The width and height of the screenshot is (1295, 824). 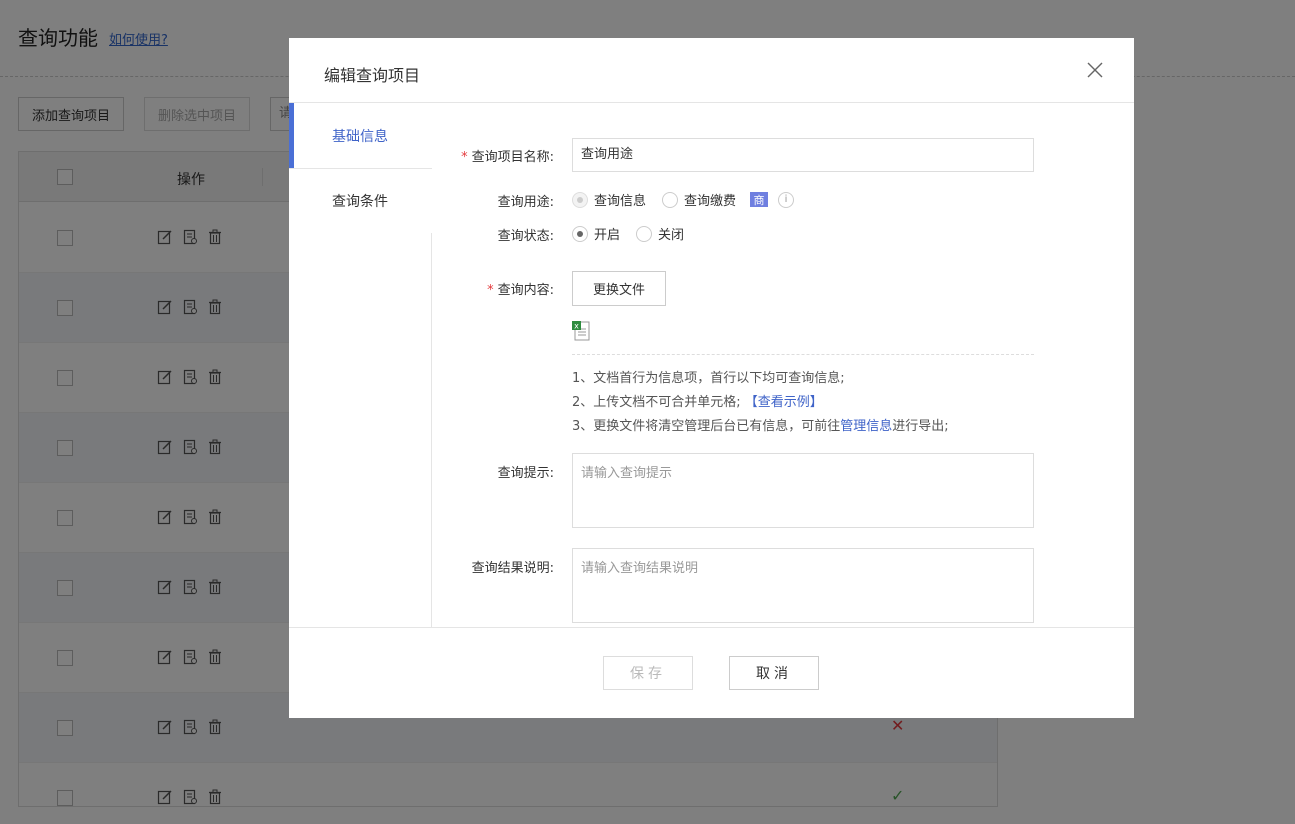 I want to click on purpose-option-payment: 查询缴费, so click(x=710, y=201).